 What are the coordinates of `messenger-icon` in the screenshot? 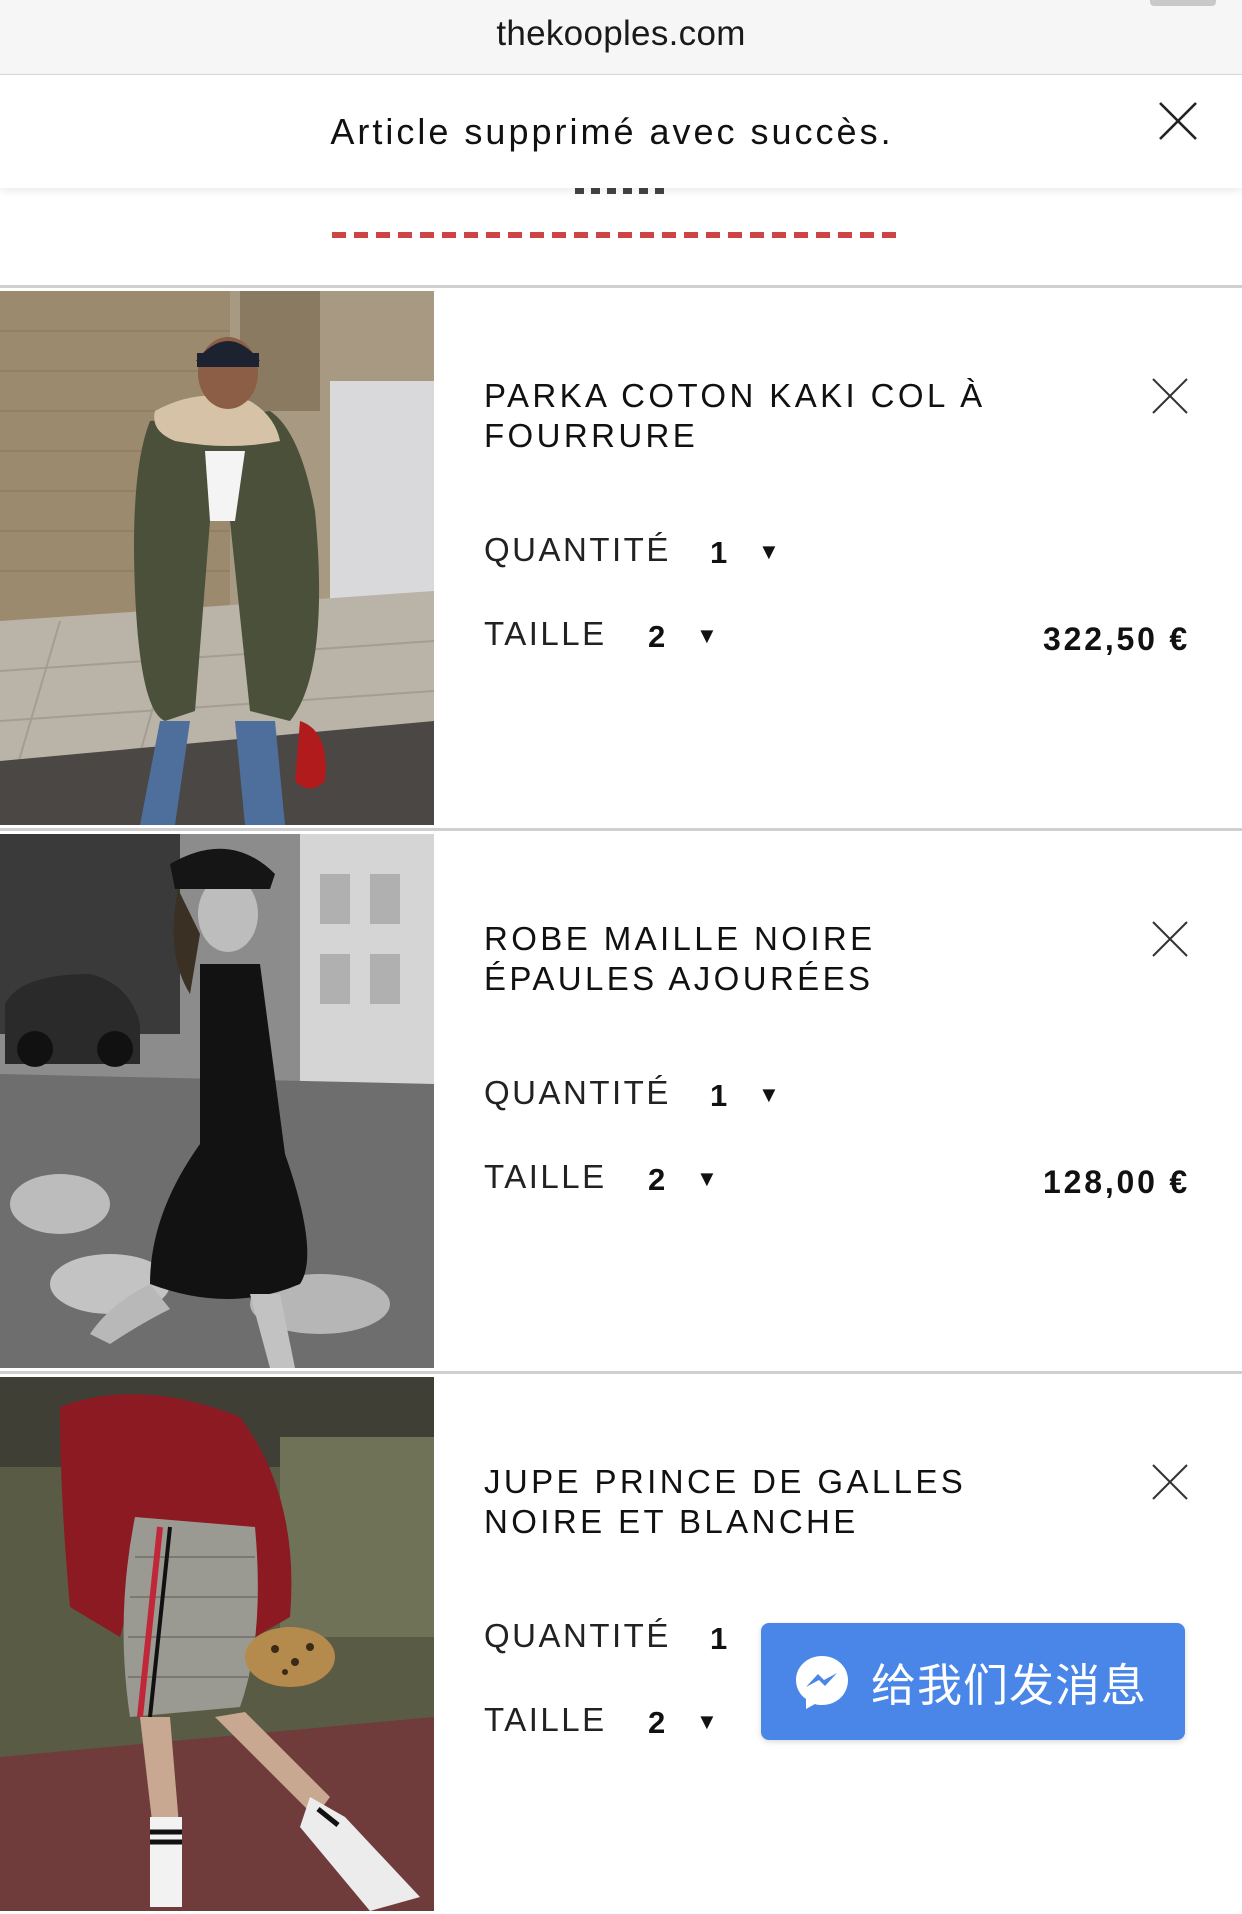 It's located at (822, 1682).